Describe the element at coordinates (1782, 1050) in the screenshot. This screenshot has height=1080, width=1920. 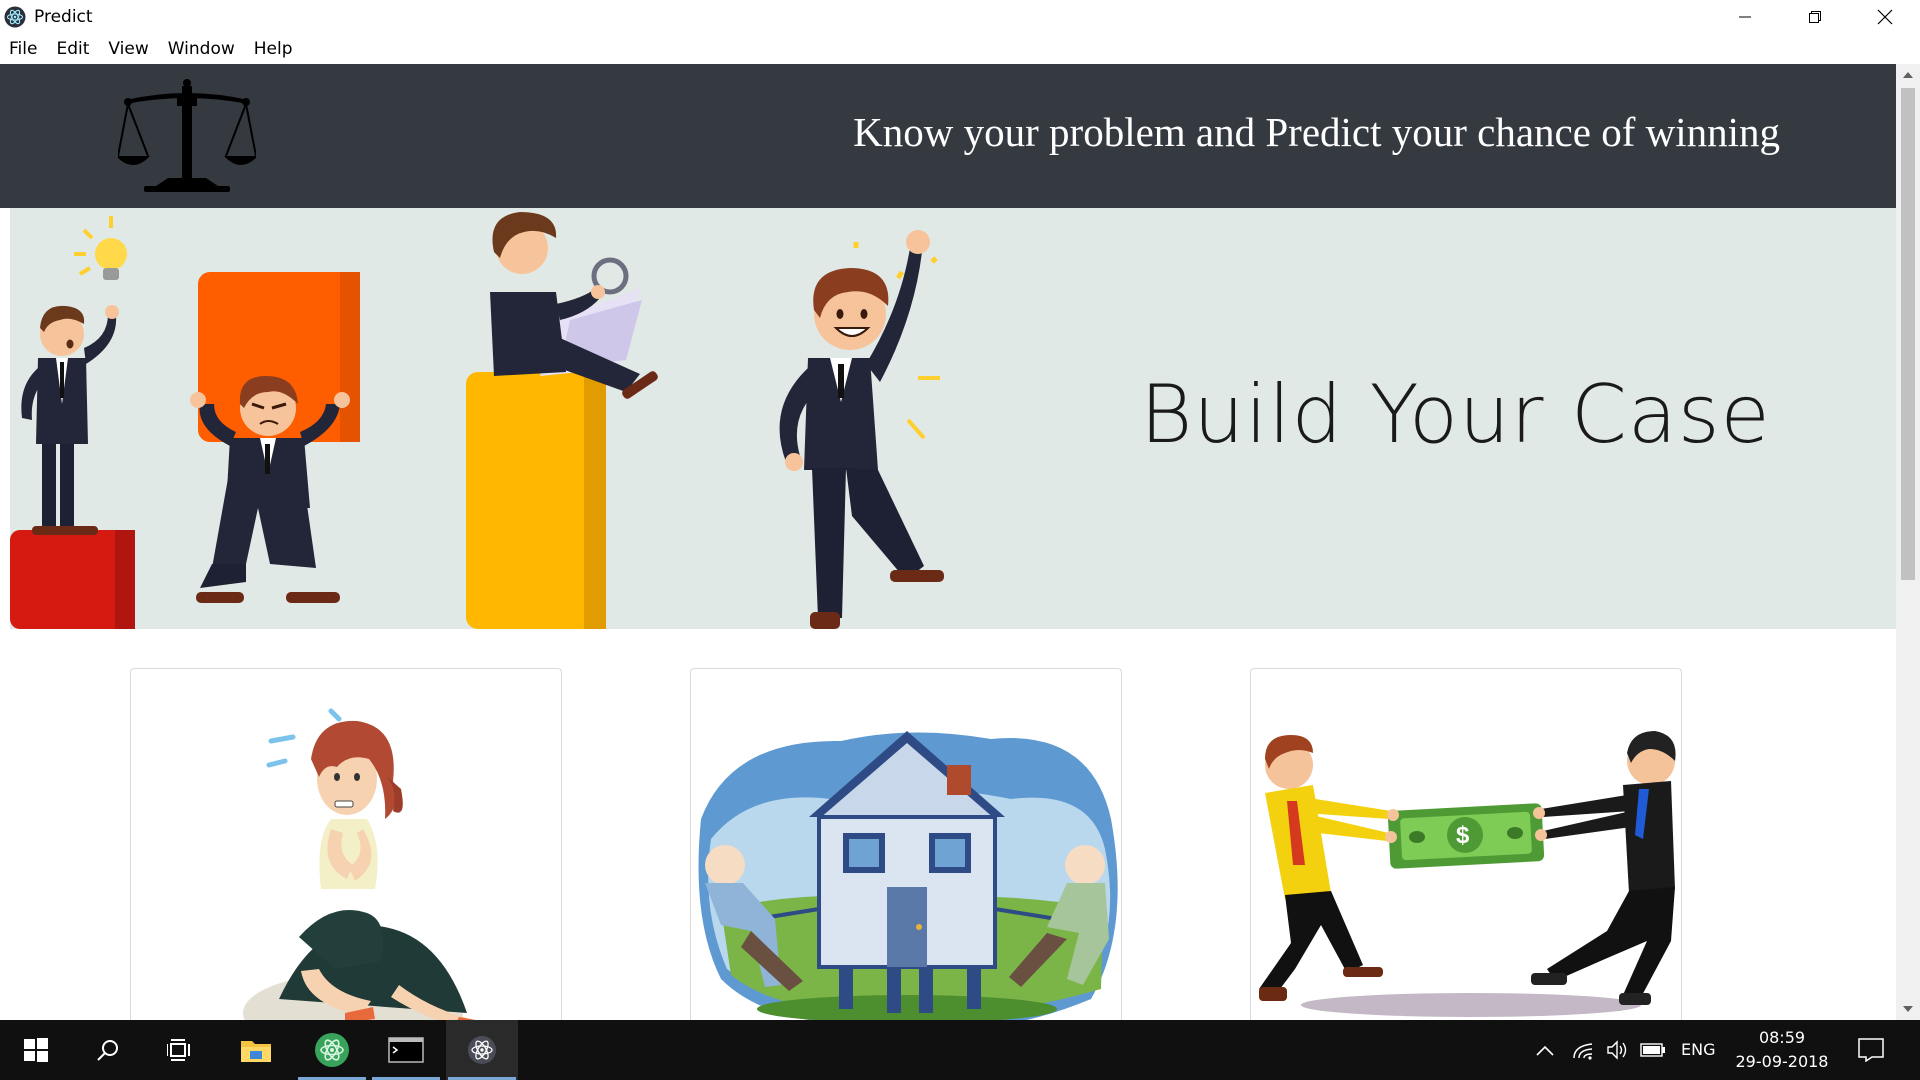
I see `system-clock: 08:59 29-09-2018` at that location.